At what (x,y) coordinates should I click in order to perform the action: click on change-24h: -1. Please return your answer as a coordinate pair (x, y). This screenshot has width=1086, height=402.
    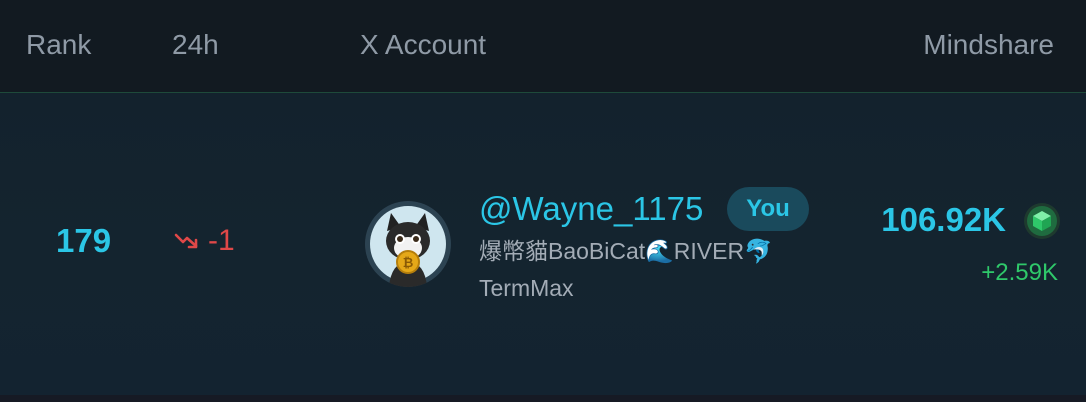
    Looking at the image, I should click on (204, 241).